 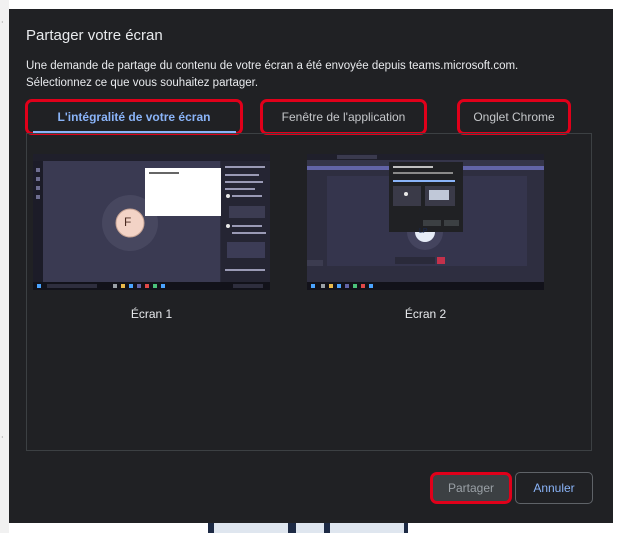 I want to click on tab-label: Fenêtre de l'application, so click(x=343, y=117).